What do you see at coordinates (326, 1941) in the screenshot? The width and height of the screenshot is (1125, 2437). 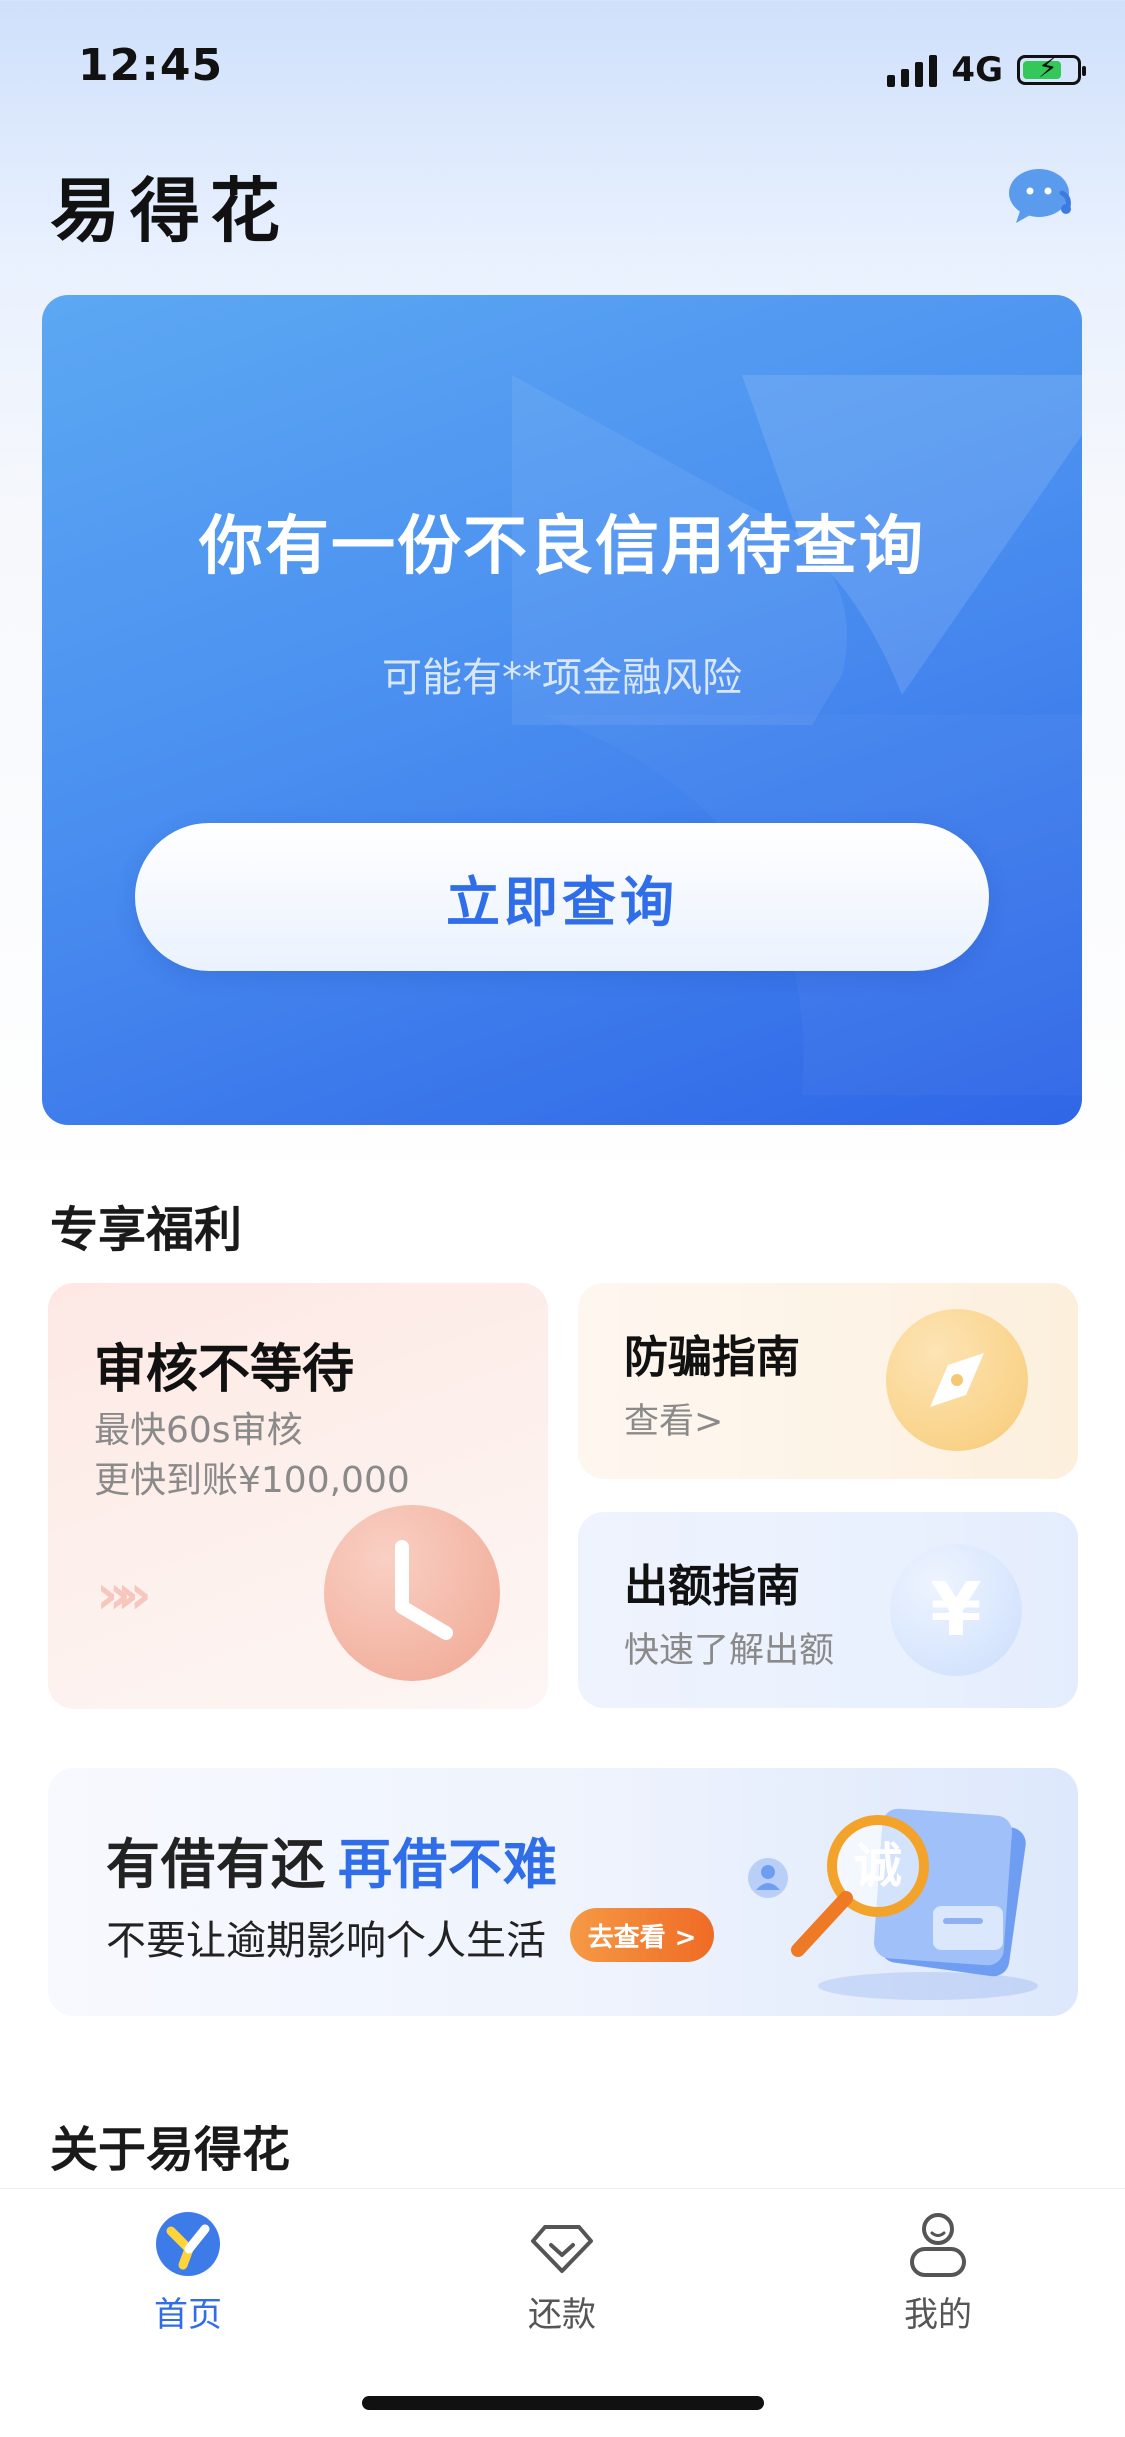 I see `promo-subtitle: 不要让逾期影响个人生活` at bounding box center [326, 1941].